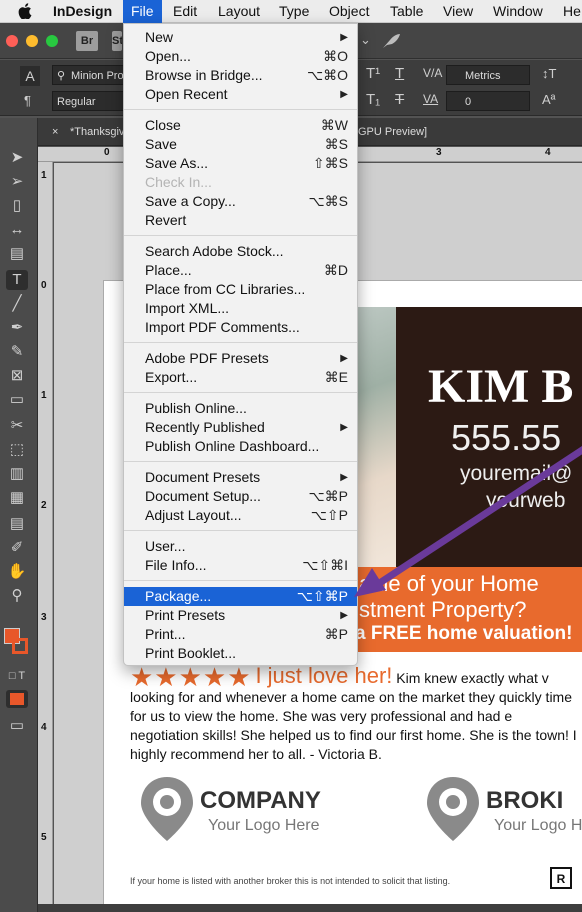 This screenshot has height=912, width=582. What do you see at coordinates (391, 41) in the screenshot?
I see `feather-icon` at bounding box center [391, 41].